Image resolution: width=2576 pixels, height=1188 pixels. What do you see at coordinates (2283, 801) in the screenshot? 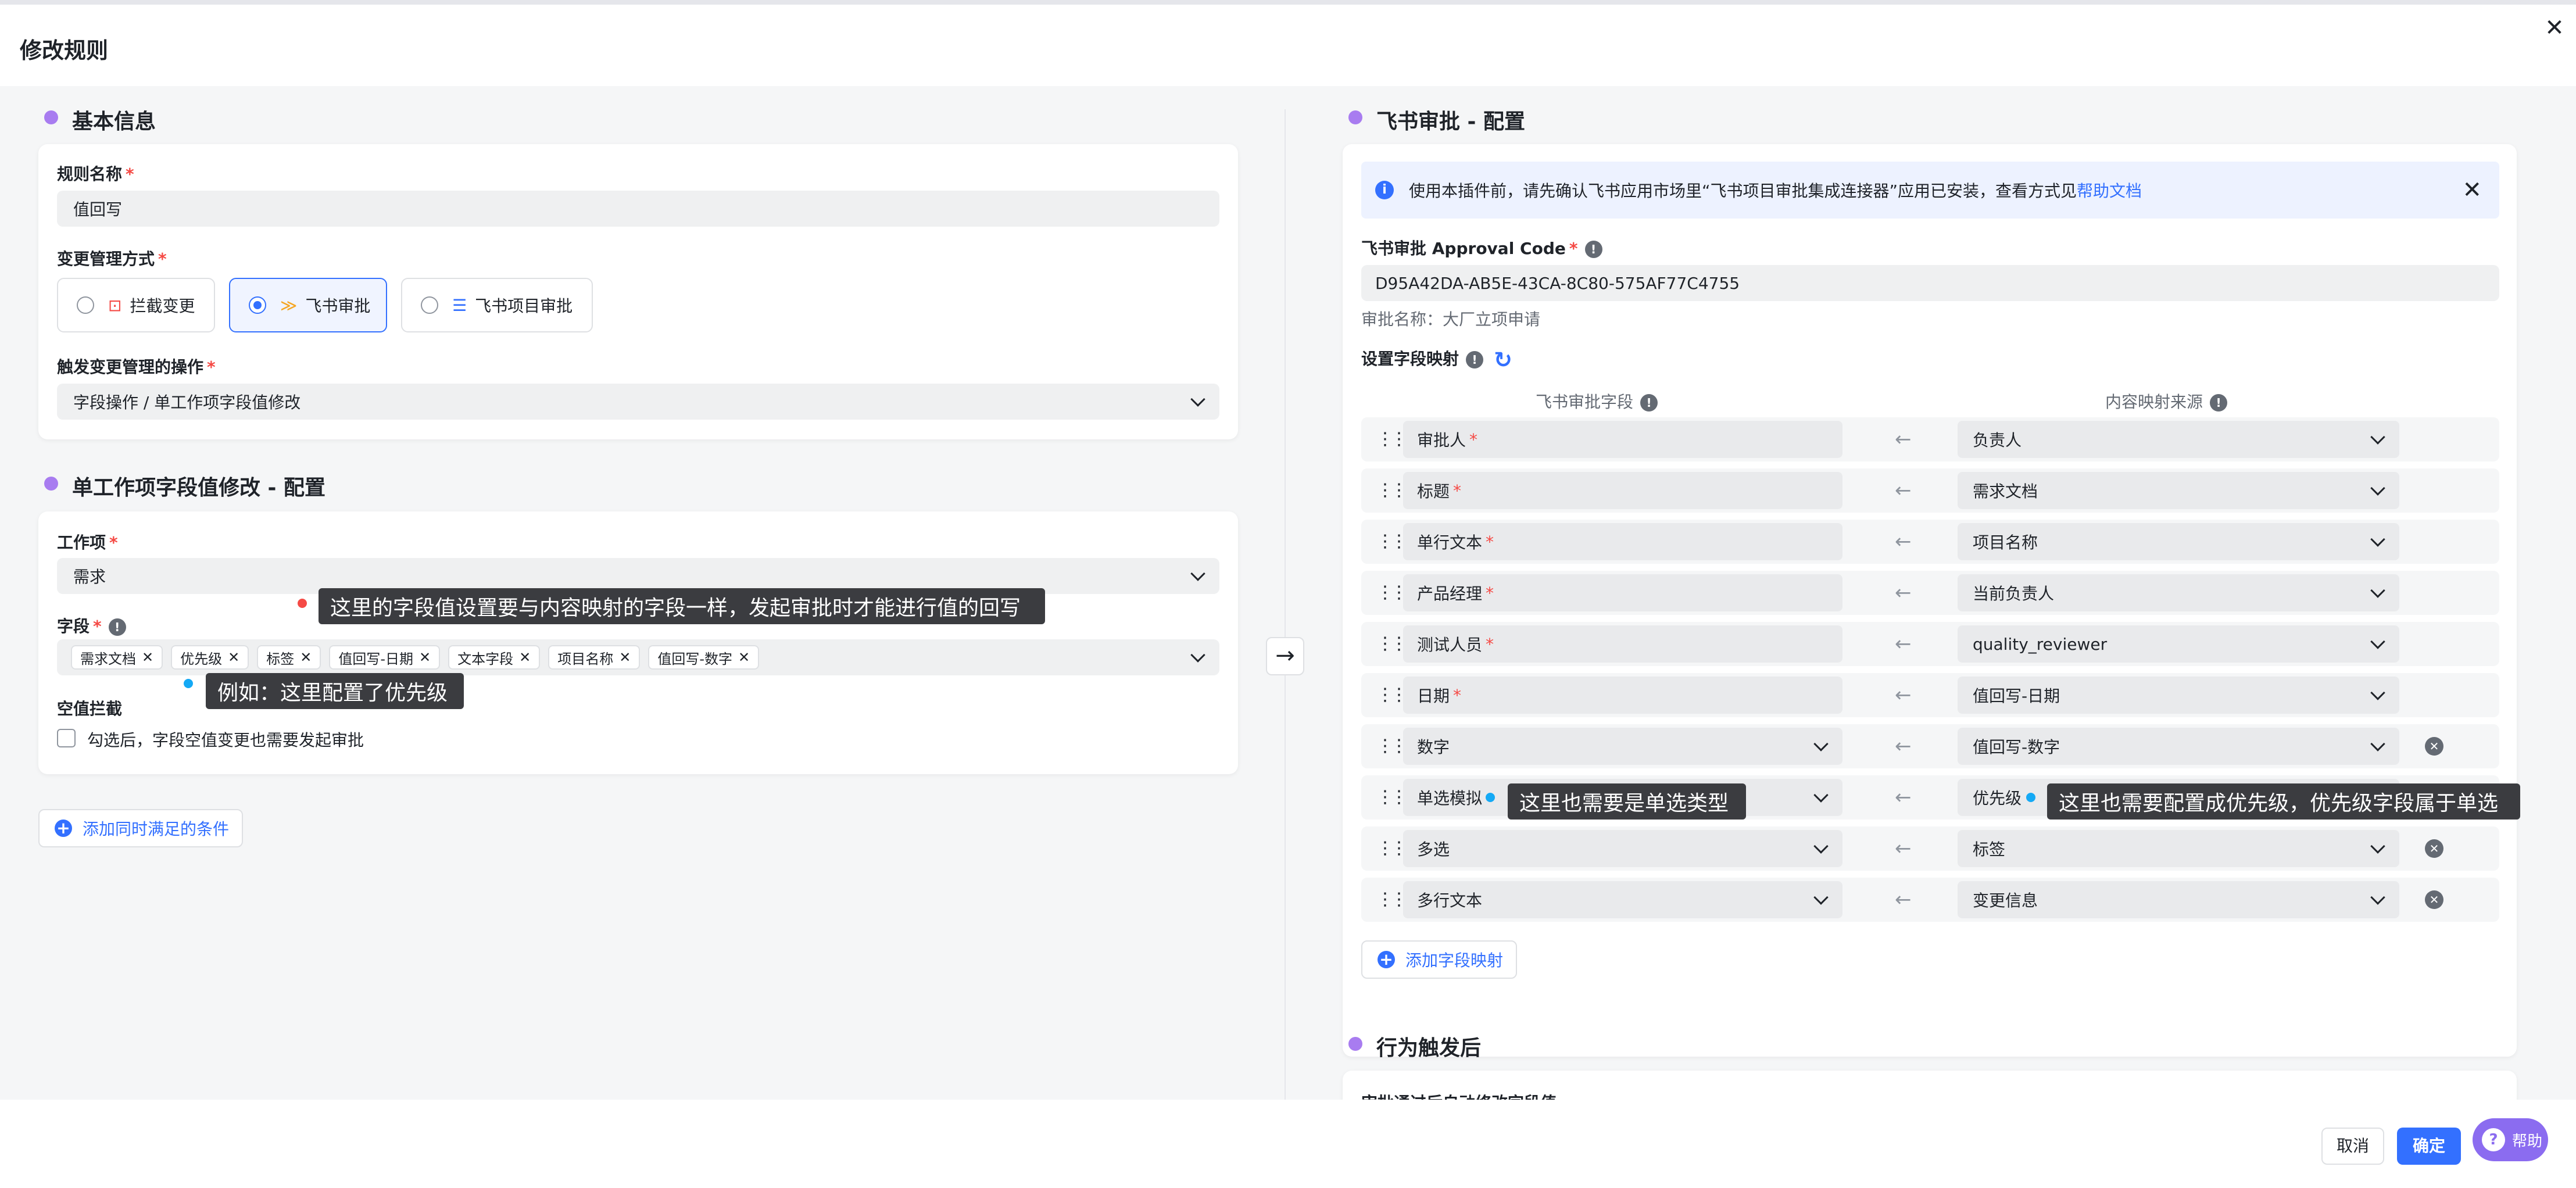
I see `tooltip-priority: 这里也需要配置成优先级，优先级字段属于单选` at bounding box center [2283, 801].